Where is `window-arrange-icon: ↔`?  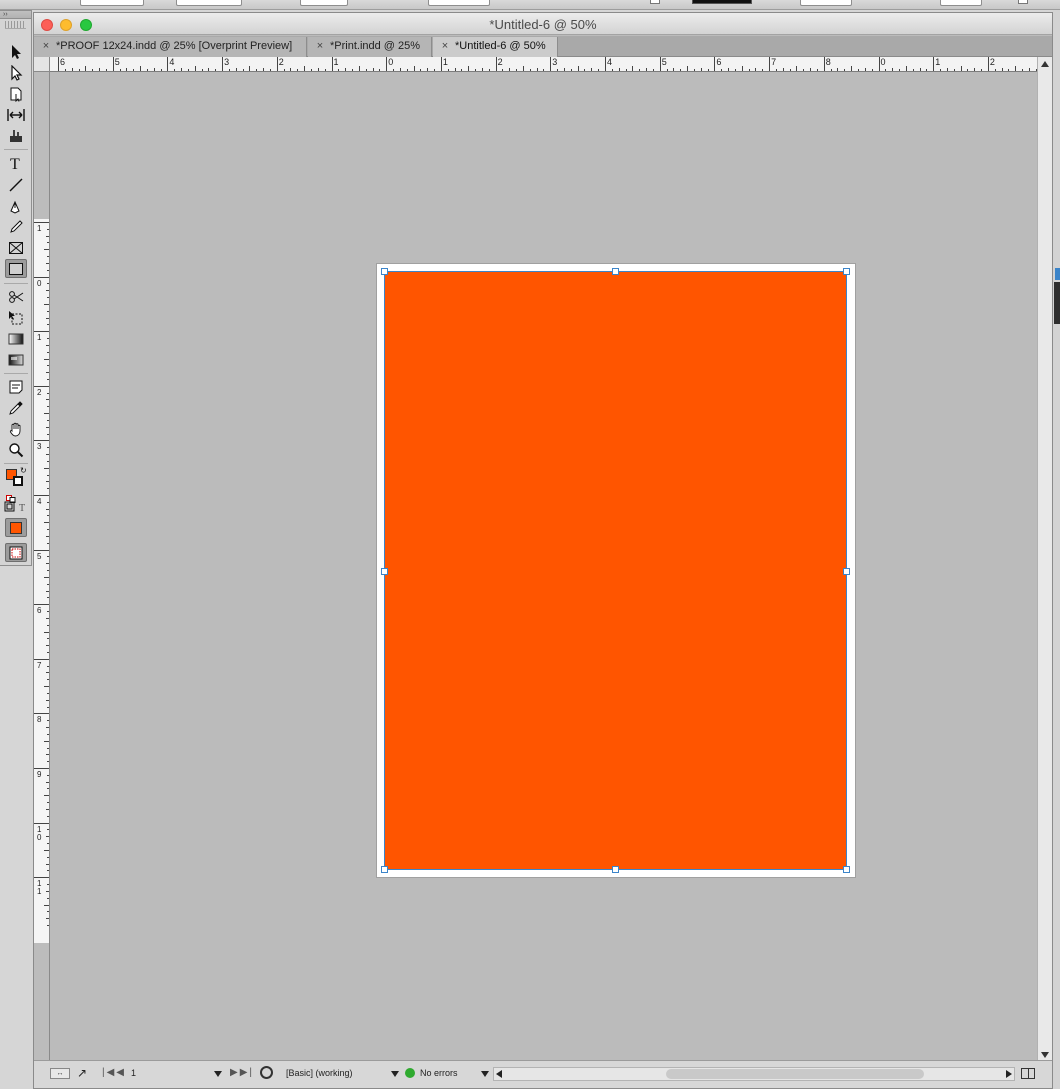
window-arrange-icon: ↔ is located at coordinates (60, 1073).